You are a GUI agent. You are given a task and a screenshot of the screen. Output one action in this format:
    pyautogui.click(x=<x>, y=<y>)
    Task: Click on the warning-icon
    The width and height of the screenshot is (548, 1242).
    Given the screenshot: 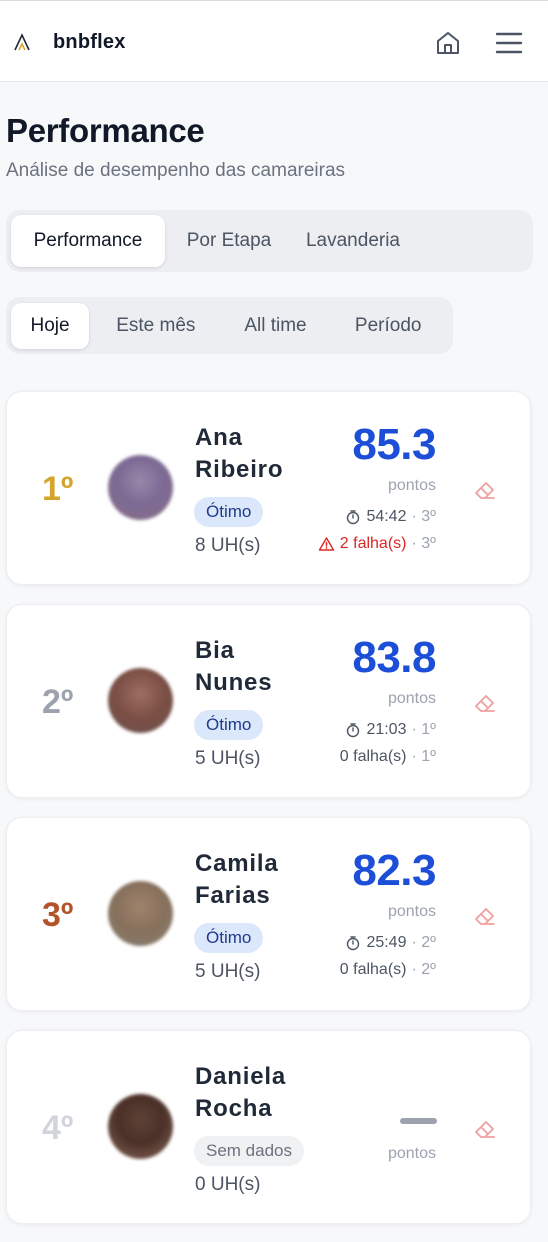 What is the action you would take?
    pyautogui.click(x=326, y=544)
    